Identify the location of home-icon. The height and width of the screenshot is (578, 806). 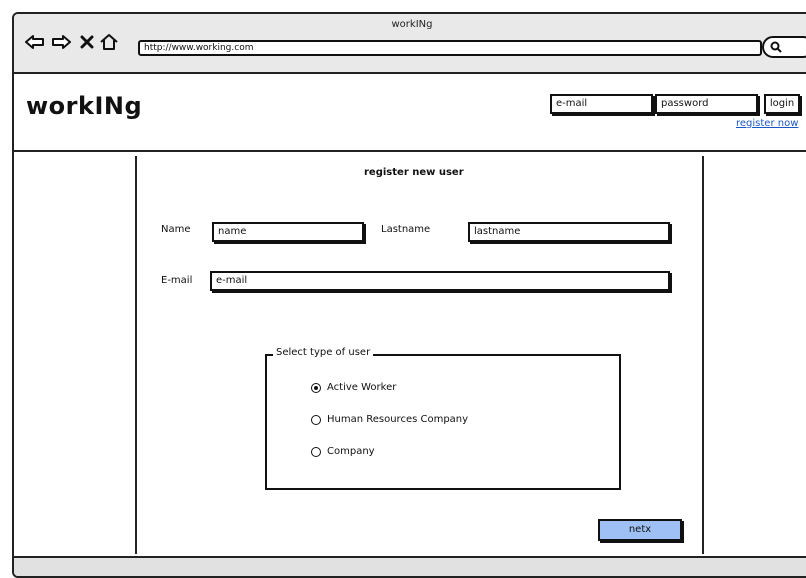
(109, 42).